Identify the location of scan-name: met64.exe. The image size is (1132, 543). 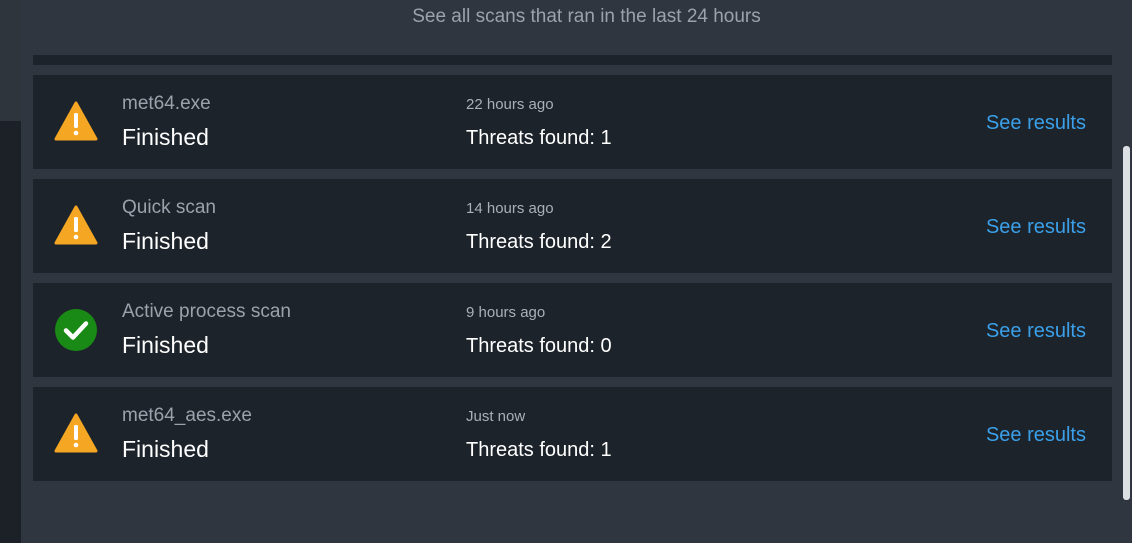
(166, 103).